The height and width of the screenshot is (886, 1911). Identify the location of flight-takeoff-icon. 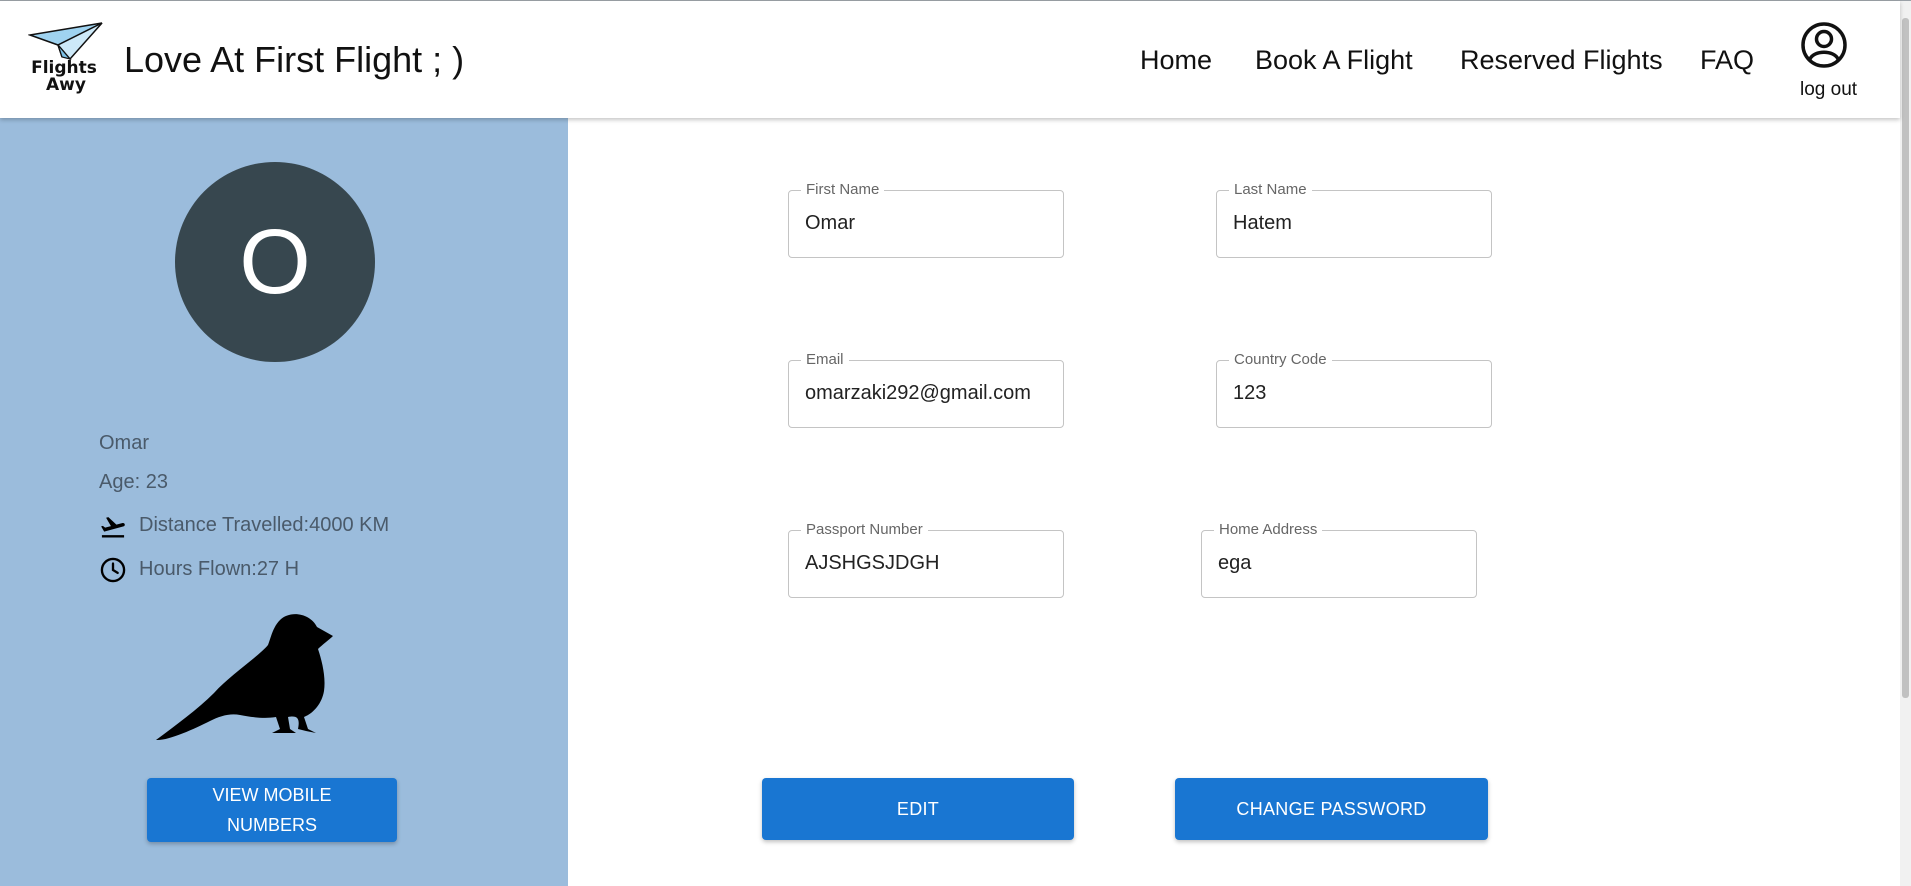
(113, 527).